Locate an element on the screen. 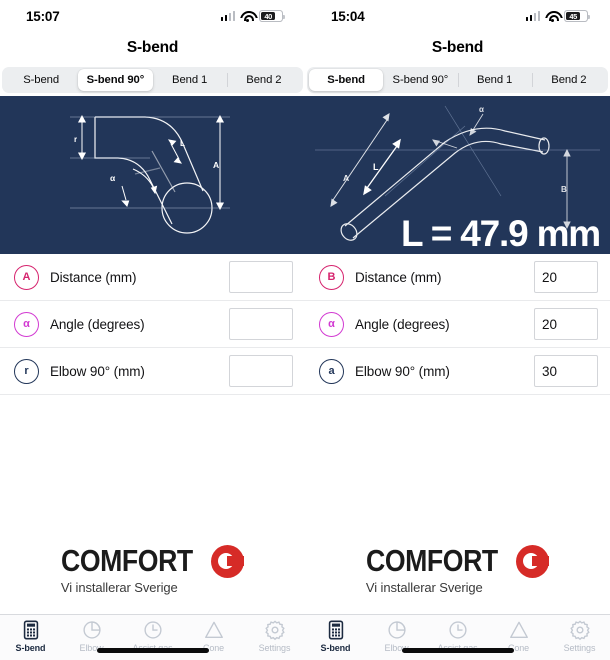  result-label: L = 47.9 mm is located at coordinates (501, 233).